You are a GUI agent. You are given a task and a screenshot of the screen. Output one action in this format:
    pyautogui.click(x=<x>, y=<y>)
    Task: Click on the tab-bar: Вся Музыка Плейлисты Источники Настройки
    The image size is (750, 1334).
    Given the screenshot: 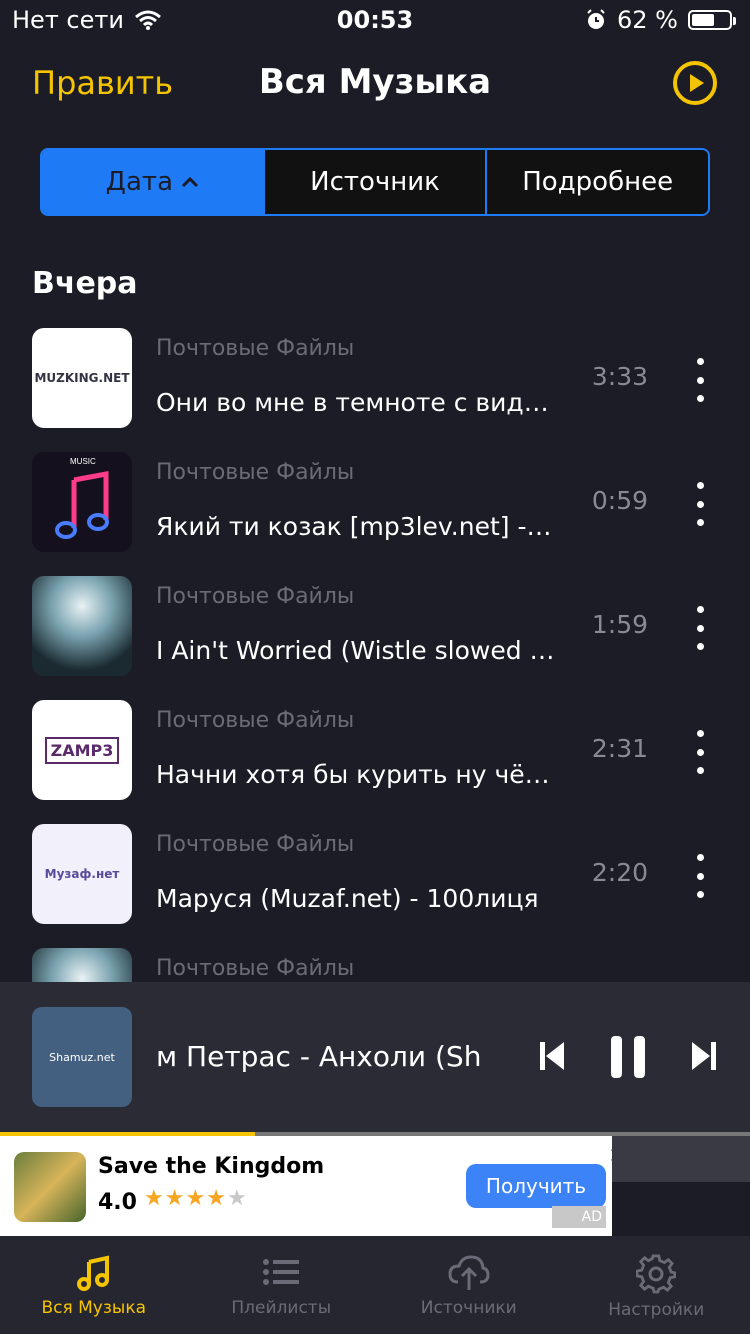 What is the action you would take?
    pyautogui.click(x=375, y=1285)
    